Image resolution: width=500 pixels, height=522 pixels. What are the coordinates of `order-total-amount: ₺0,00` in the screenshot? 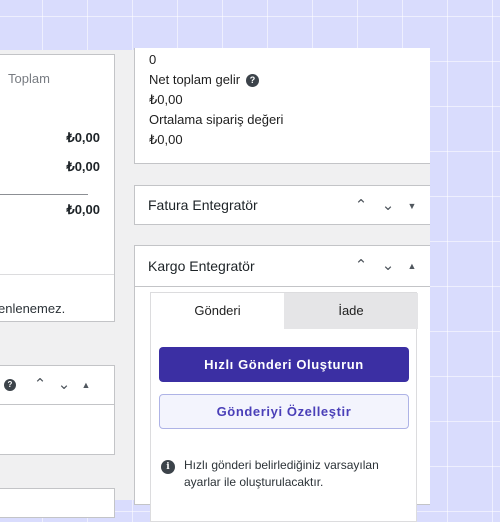 It's located at (83, 209).